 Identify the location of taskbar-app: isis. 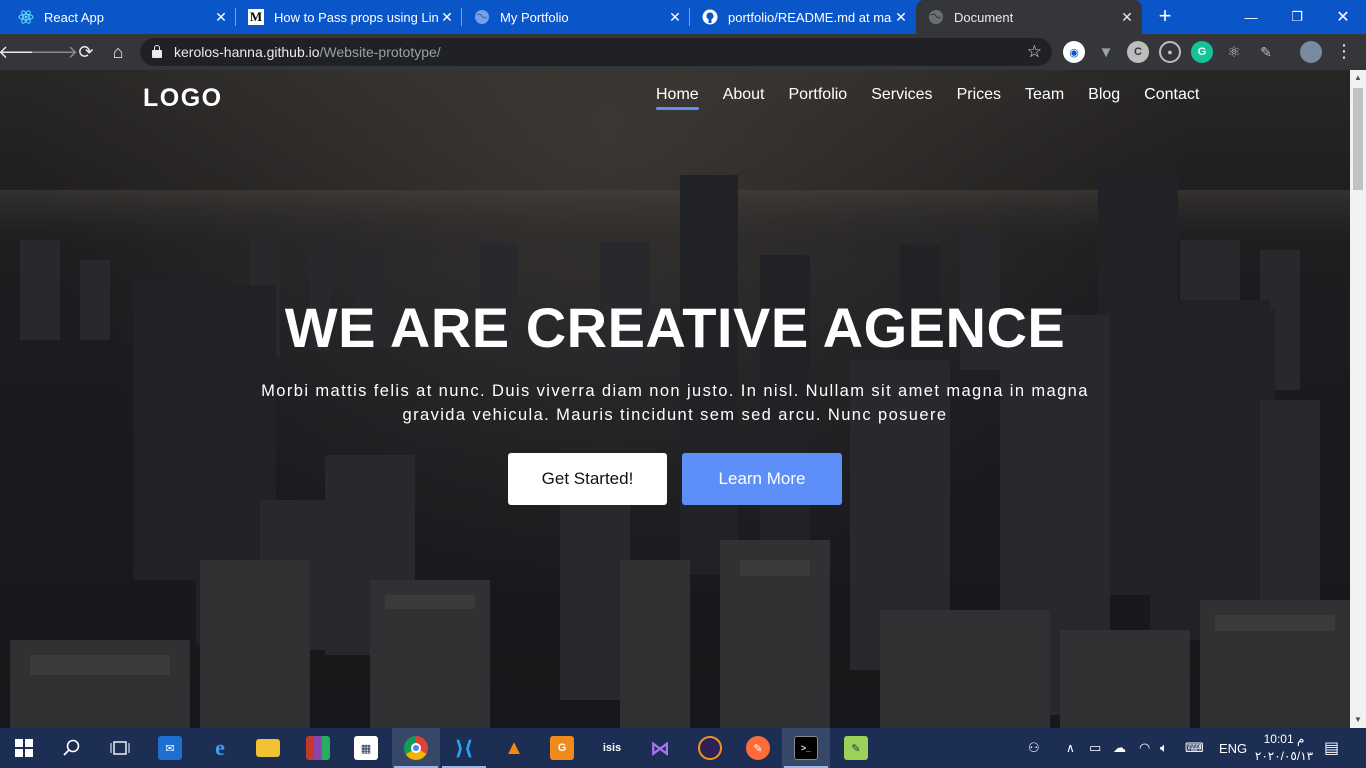
(612, 748).